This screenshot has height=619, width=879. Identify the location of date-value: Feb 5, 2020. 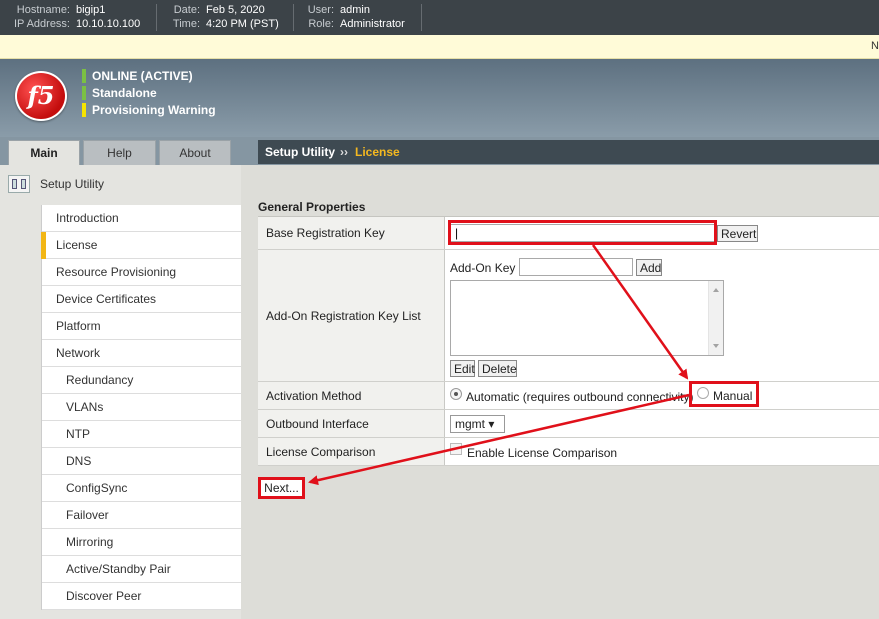
(235, 10).